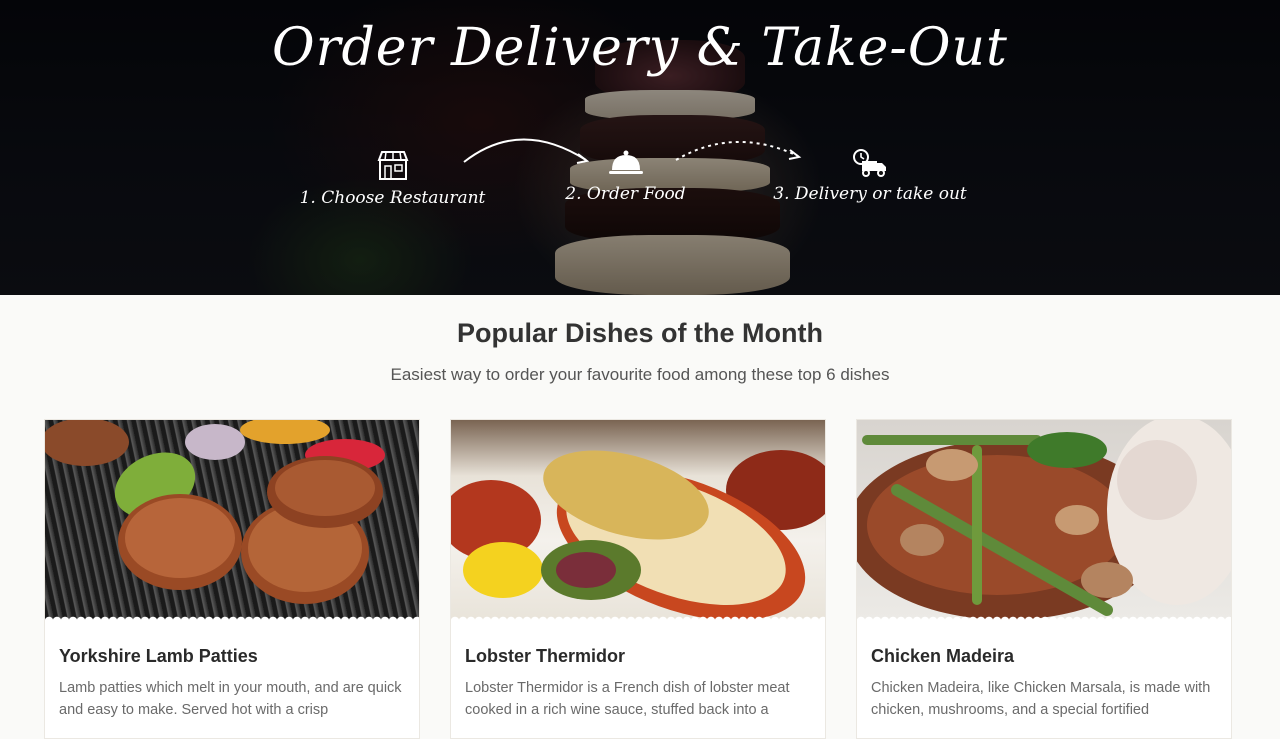 This screenshot has width=1280, height=739. Describe the element at coordinates (942, 656) in the screenshot. I see `dish-title: Chicken Madeira` at that location.